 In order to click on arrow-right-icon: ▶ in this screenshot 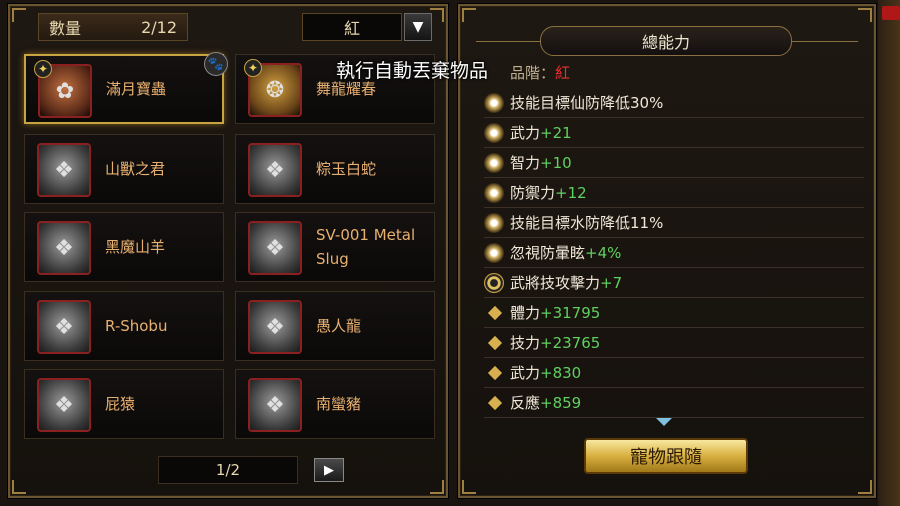, I will do `click(329, 470)`.